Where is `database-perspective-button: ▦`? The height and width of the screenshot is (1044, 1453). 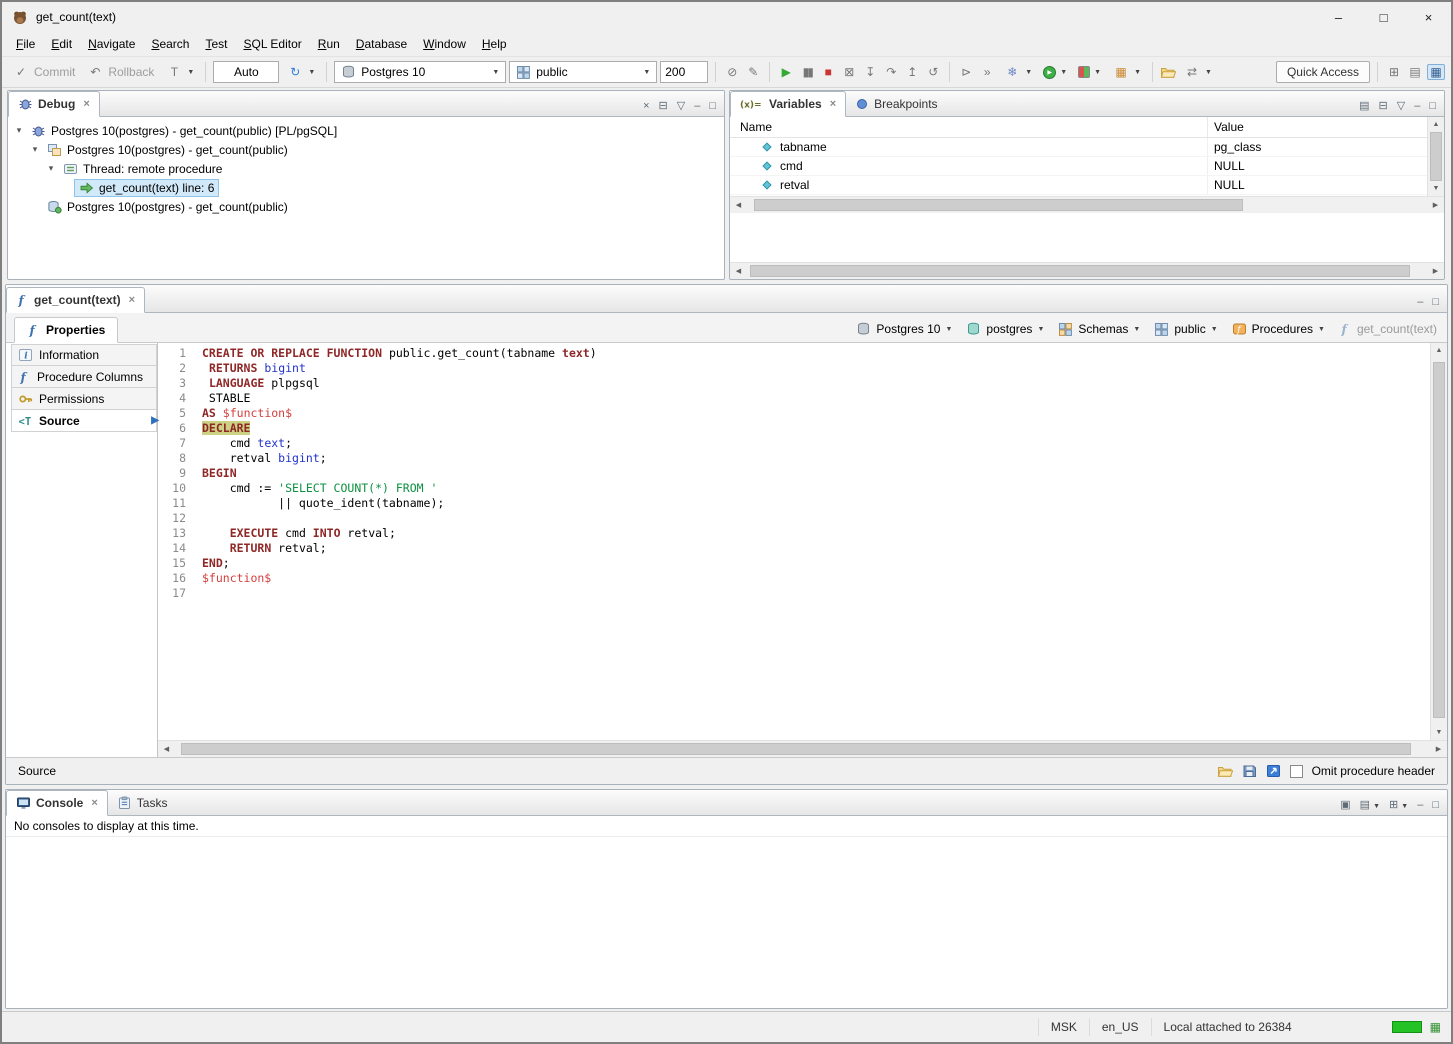
database-perspective-button: ▦ is located at coordinates (1436, 72).